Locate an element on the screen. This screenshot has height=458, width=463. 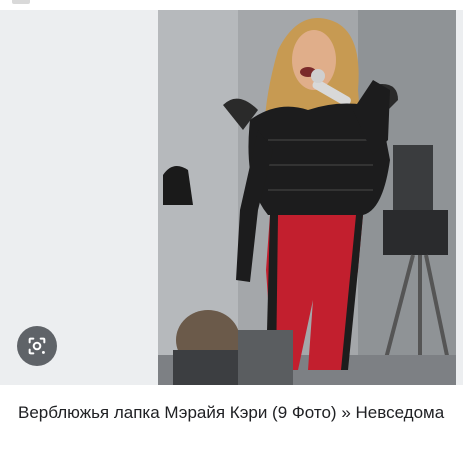
google-lens-button is located at coordinates (37, 346).